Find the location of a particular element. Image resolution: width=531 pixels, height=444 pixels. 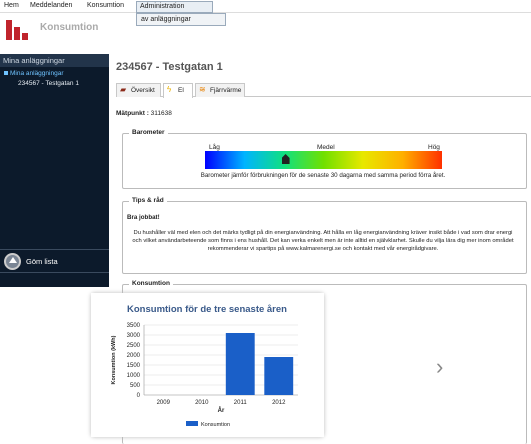

barometer-high-label: Hög is located at coordinates (434, 147).